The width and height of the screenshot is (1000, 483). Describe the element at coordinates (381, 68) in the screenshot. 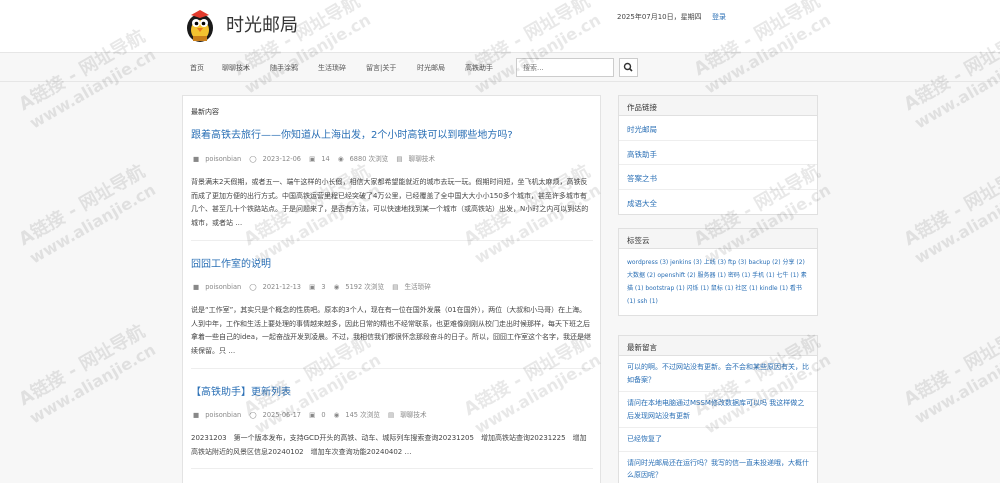

I see `nav-item-about: 留言|关于` at that location.